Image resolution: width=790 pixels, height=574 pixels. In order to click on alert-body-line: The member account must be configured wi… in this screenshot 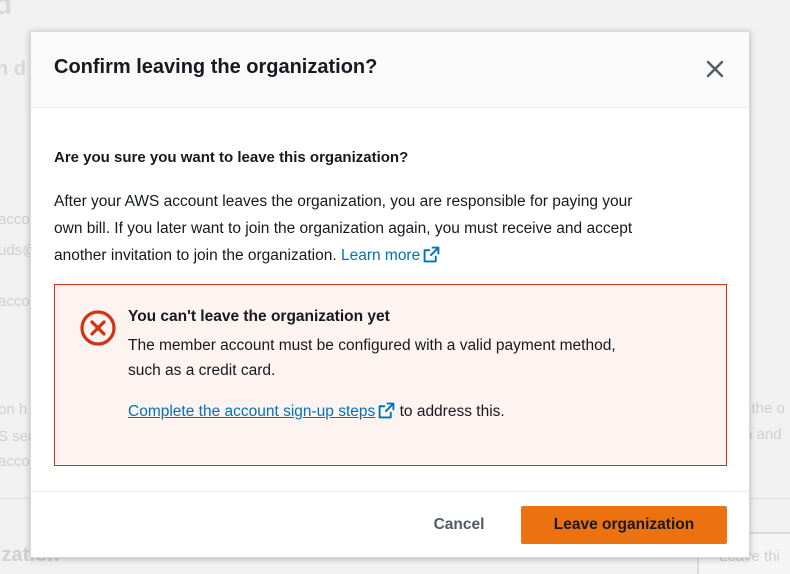, I will do `click(372, 345)`.